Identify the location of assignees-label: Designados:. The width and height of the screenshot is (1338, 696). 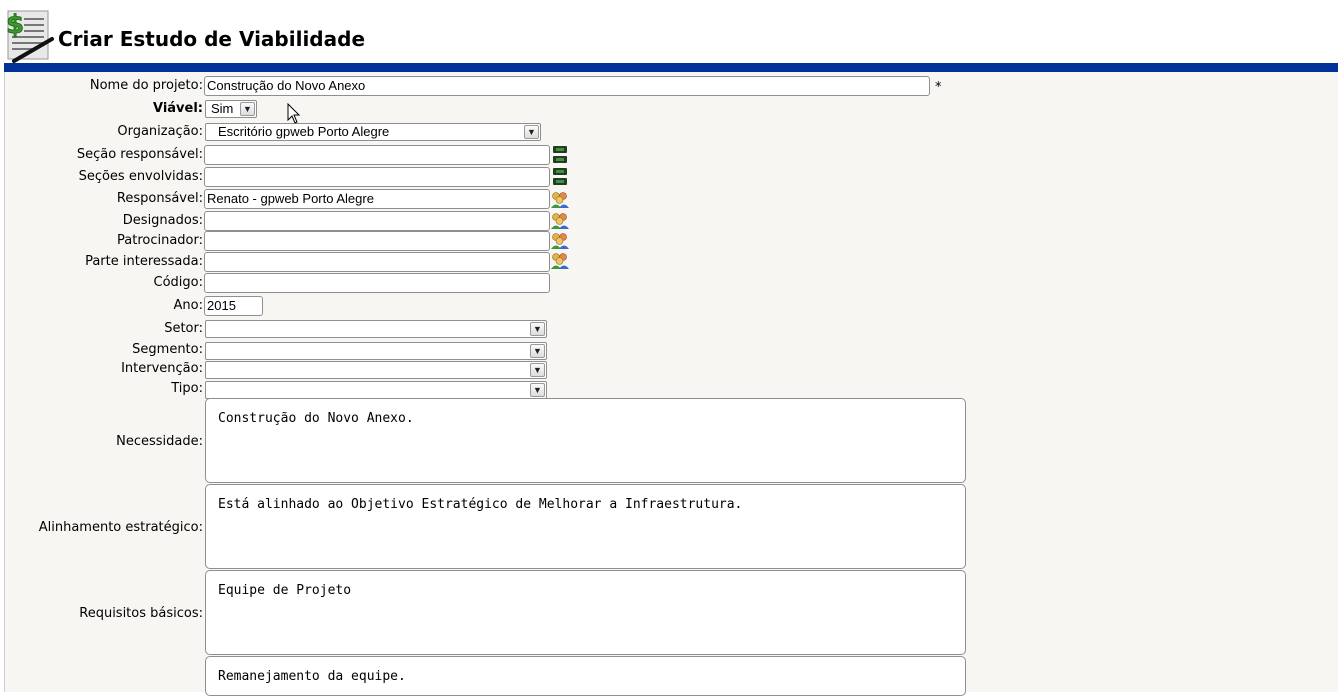
(162, 220).